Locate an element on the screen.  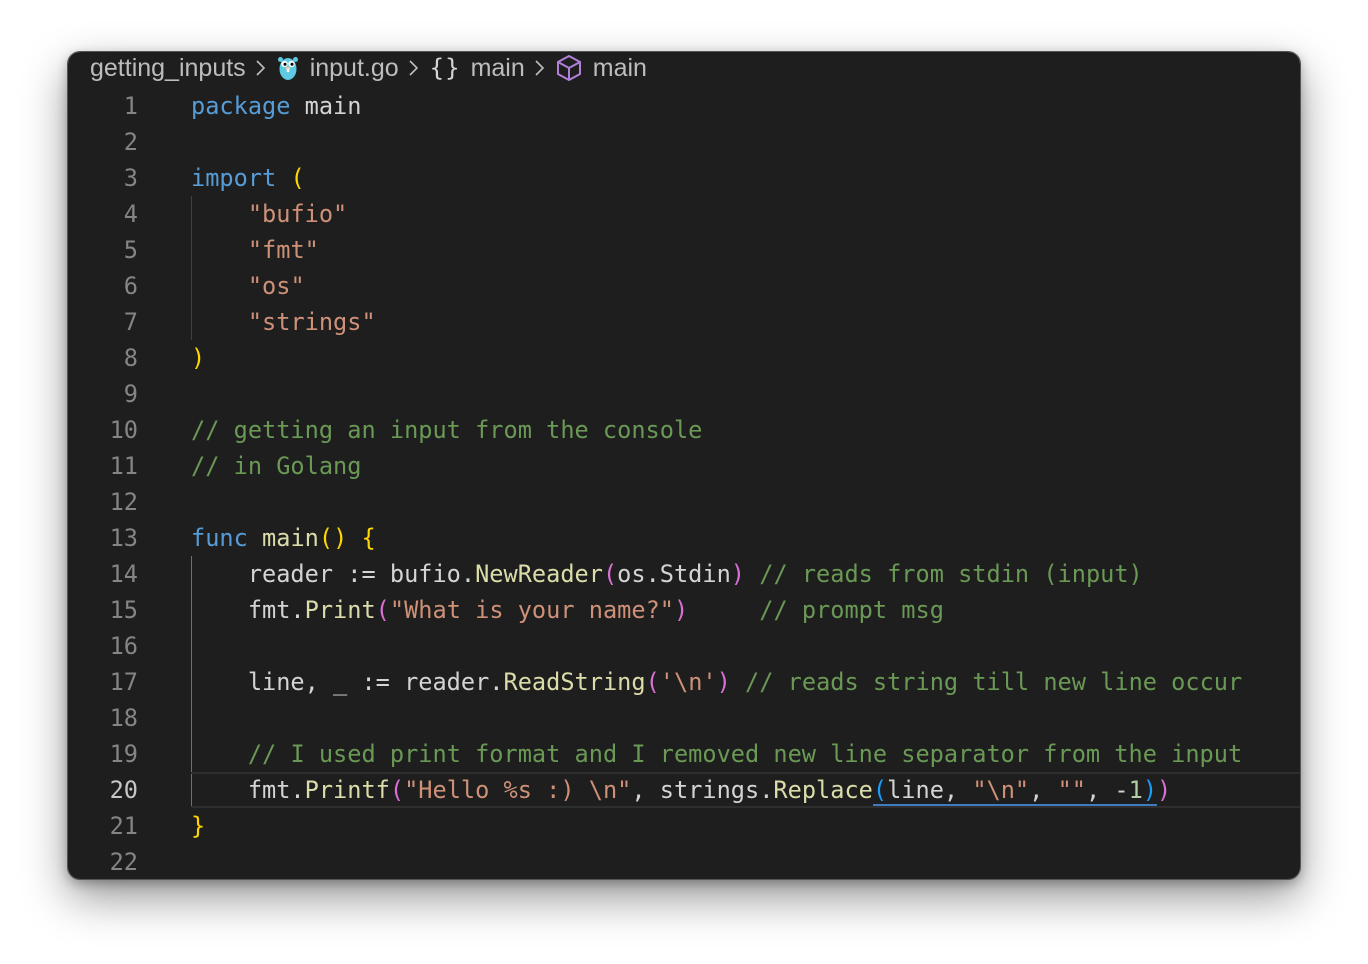
cube-icon is located at coordinates (569, 68).